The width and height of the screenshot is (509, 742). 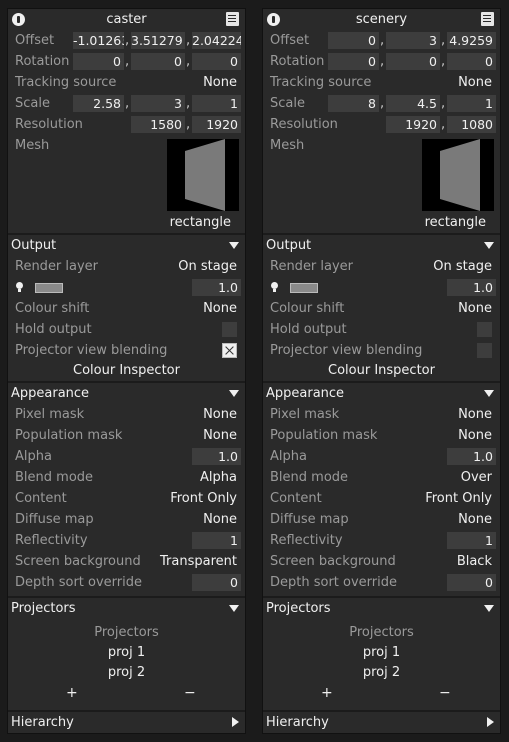 What do you see at coordinates (476, 477) in the screenshot?
I see `blend-mode-value: Over` at bounding box center [476, 477].